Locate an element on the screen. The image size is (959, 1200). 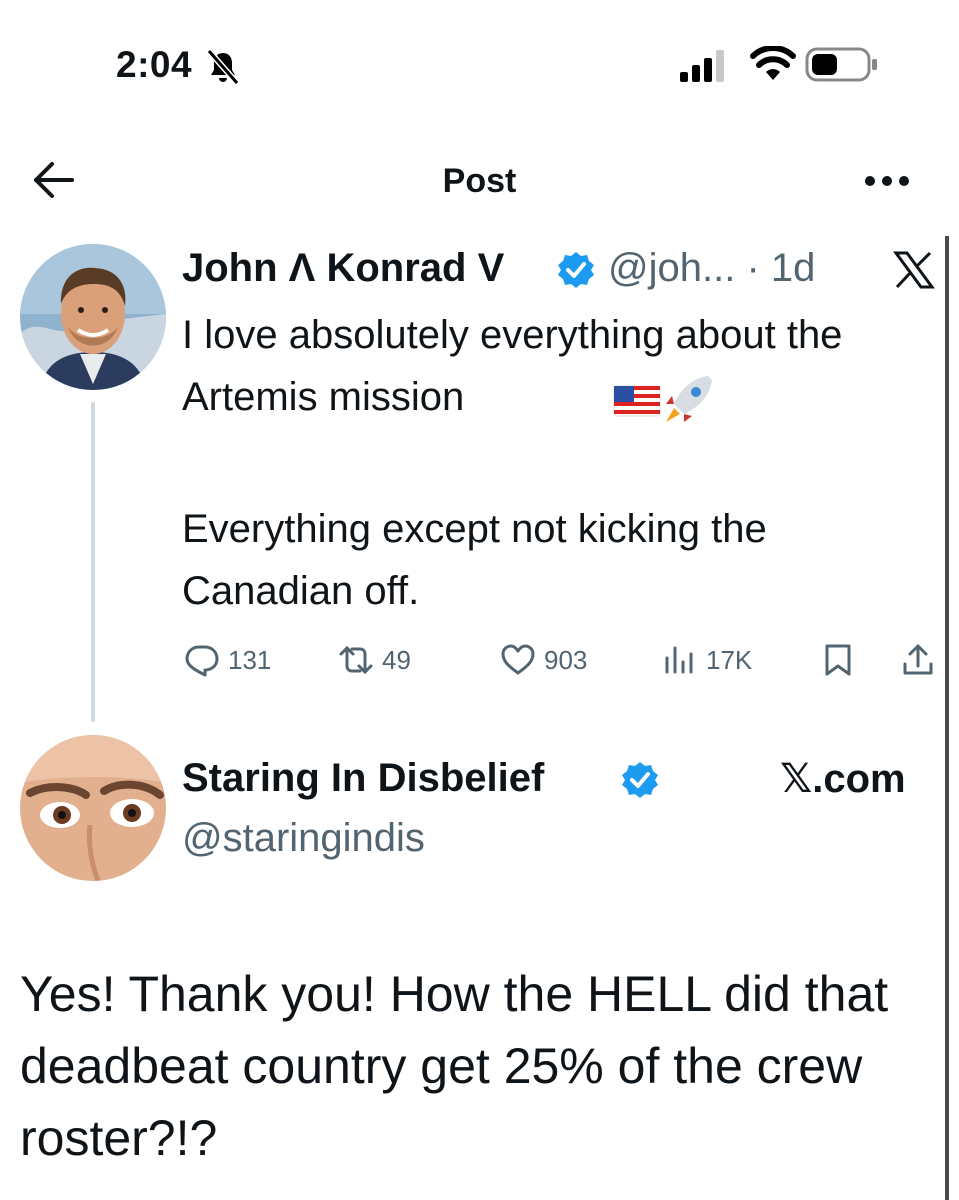
page-title: Post is located at coordinates (479, 181).